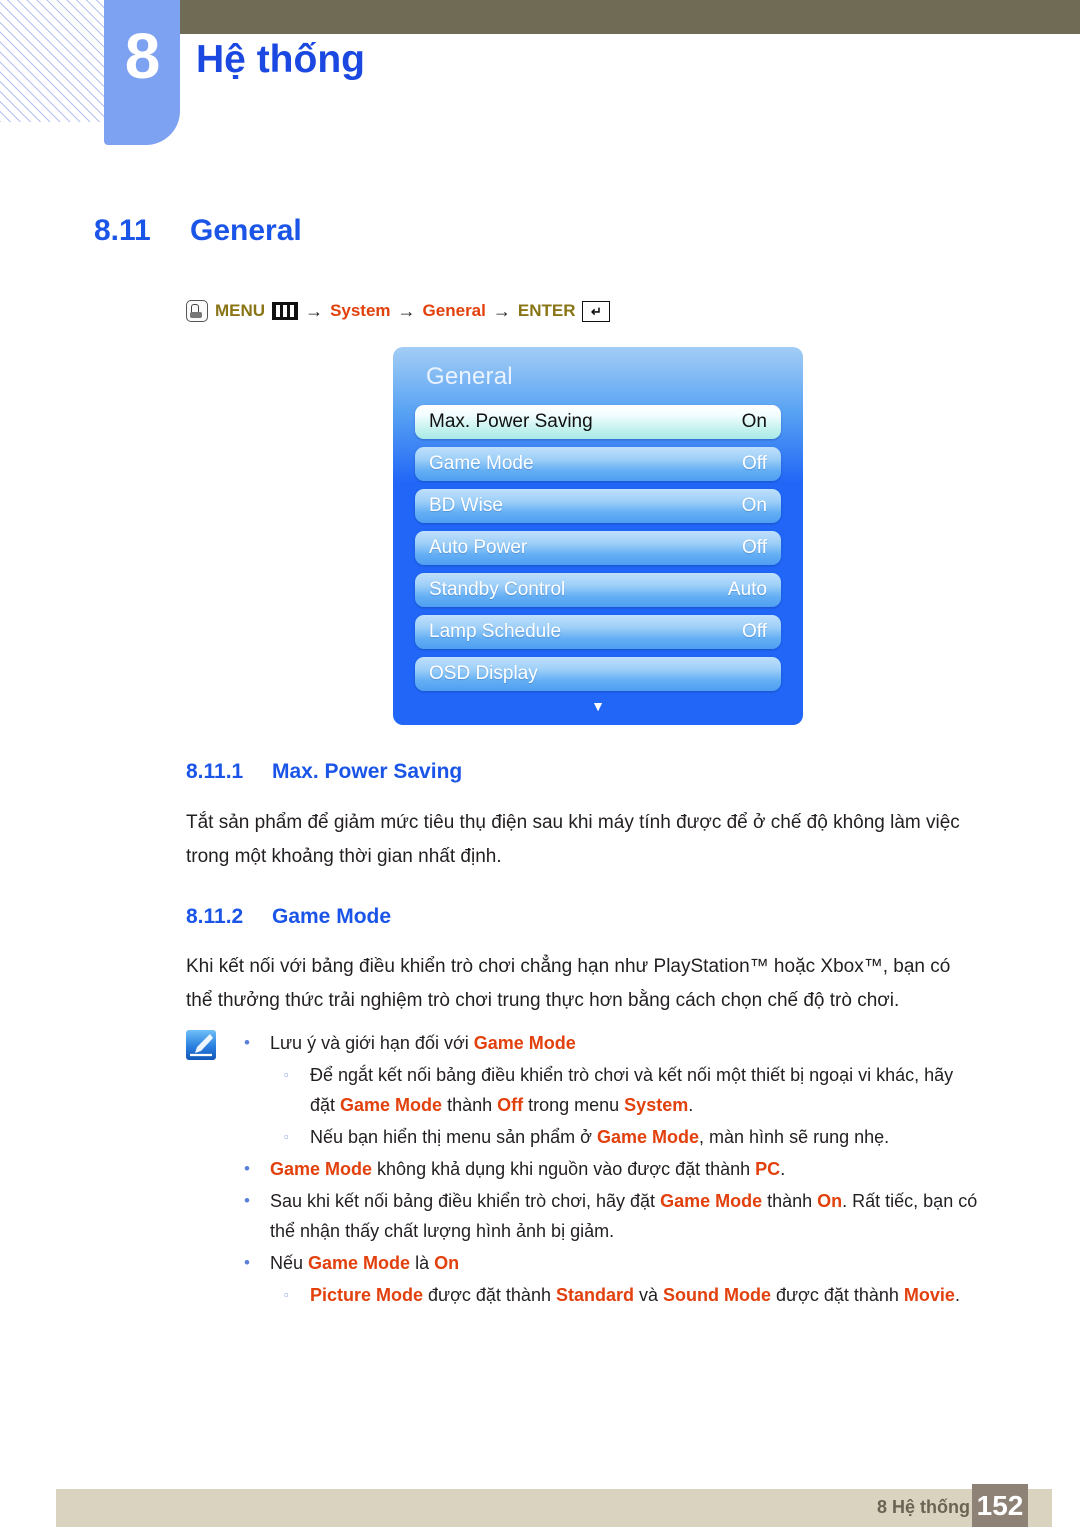 The height and width of the screenshot is (1527, 1080). Describe the element at coordinates (469, 376) in the screenshot. I see `osd-title: General` at that location.